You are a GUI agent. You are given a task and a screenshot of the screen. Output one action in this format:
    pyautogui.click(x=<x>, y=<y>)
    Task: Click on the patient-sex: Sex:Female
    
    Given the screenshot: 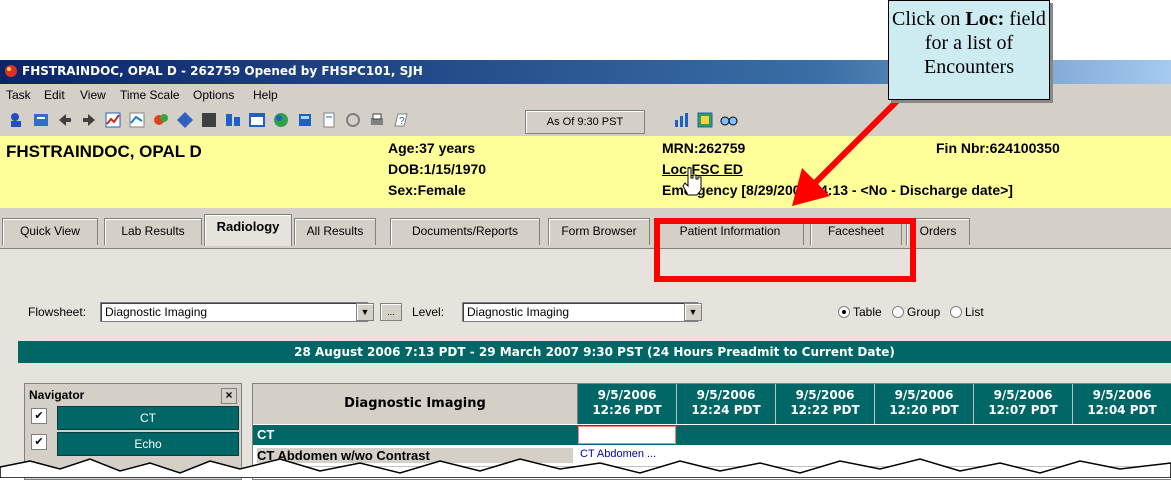 What is the action you would take?
    pyautogui.click(x=427, y=190)
    